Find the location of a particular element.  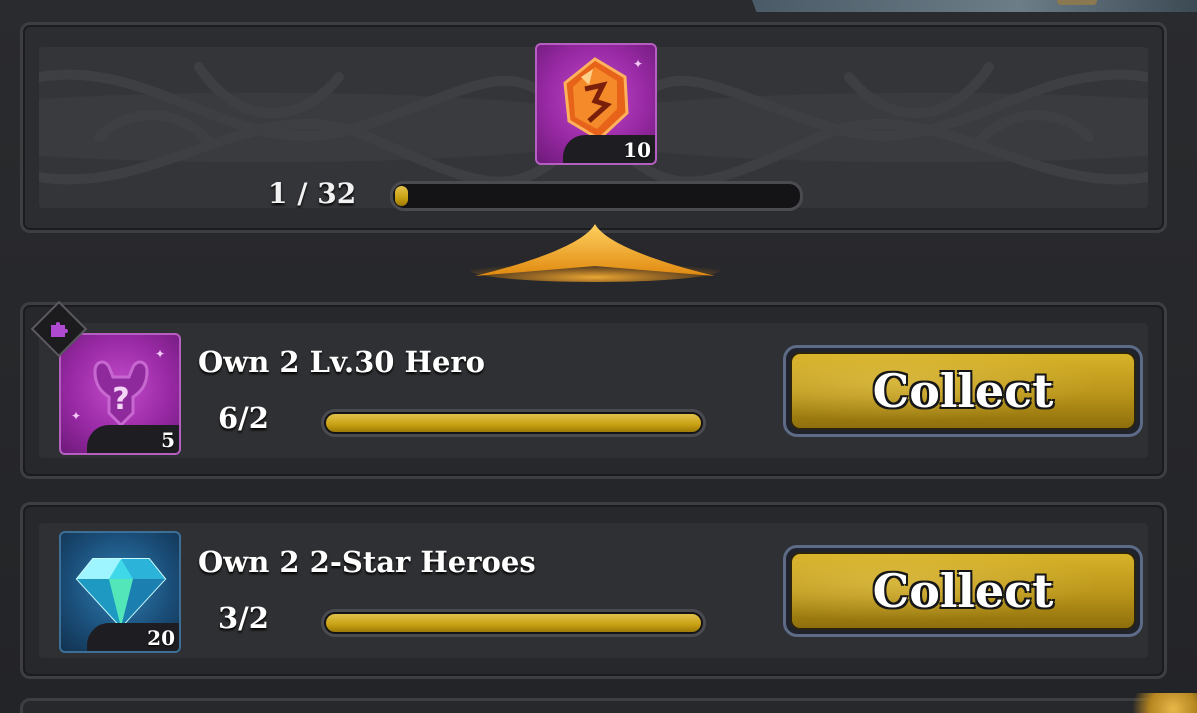

reward-quantity: 10 is located at coordinates (609, 149).